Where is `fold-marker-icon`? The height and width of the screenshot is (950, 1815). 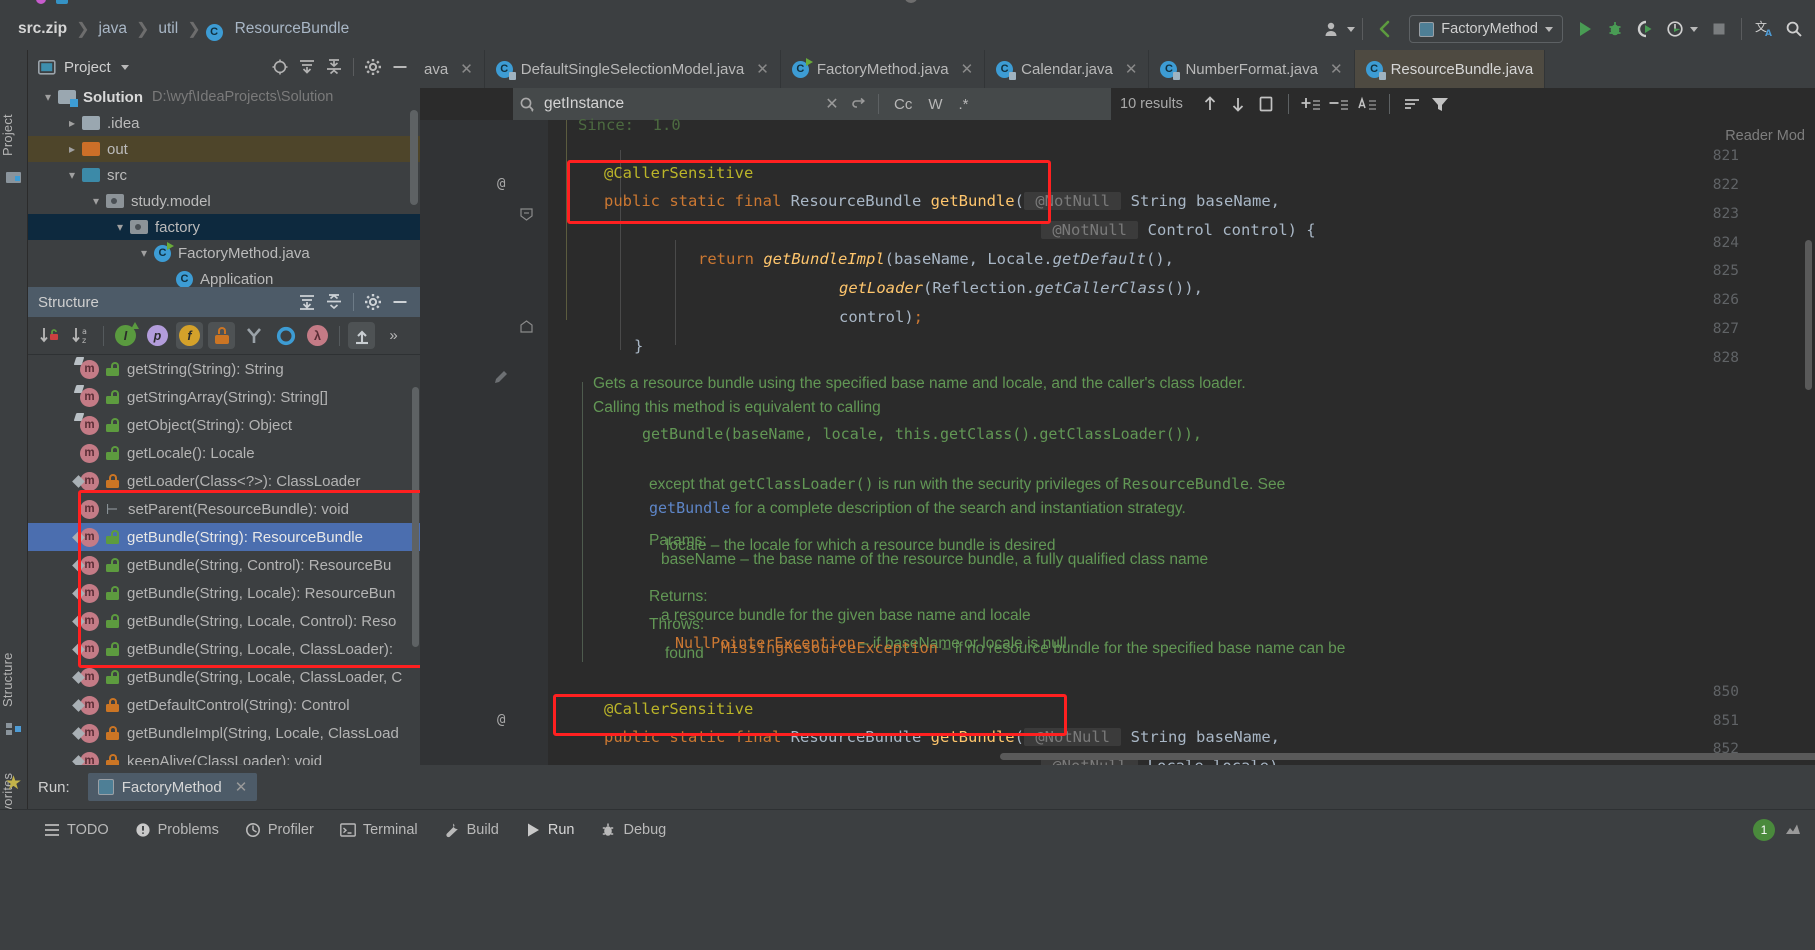 fold-marker-icon is located at coordinates (526, 216).